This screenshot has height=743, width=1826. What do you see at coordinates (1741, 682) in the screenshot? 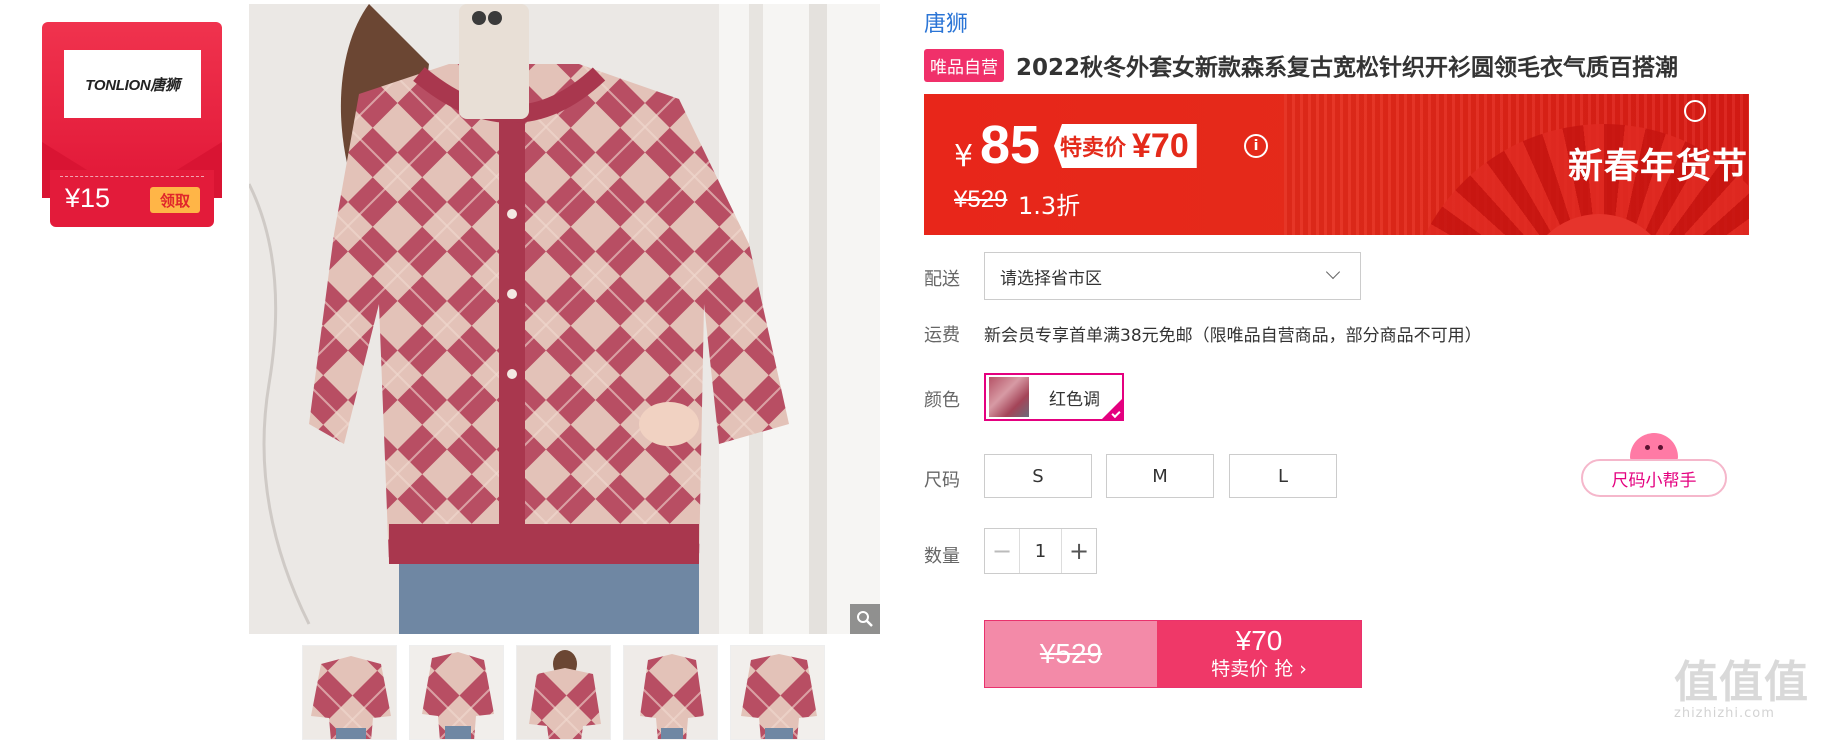
I see `watermark-mark: 值值值` at bounding box center [1741, 682].